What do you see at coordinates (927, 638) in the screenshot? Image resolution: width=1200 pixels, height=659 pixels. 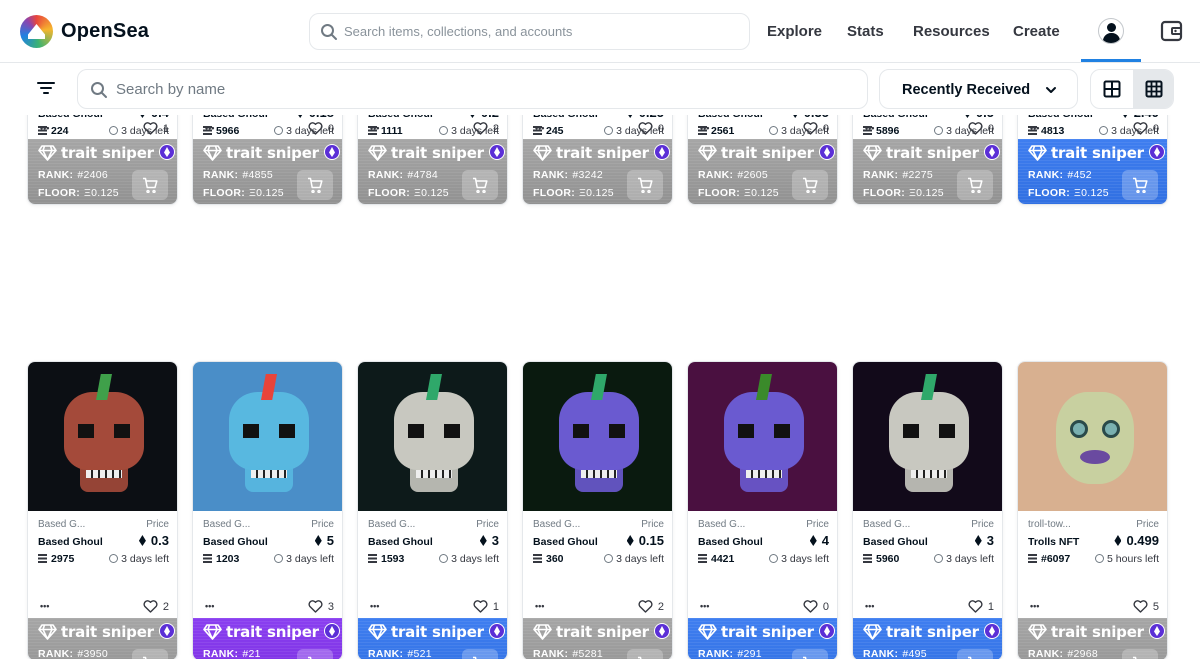 I see `trait-sniper-banner: trait sniper RANK: #495` at bounding box center [927, 638].